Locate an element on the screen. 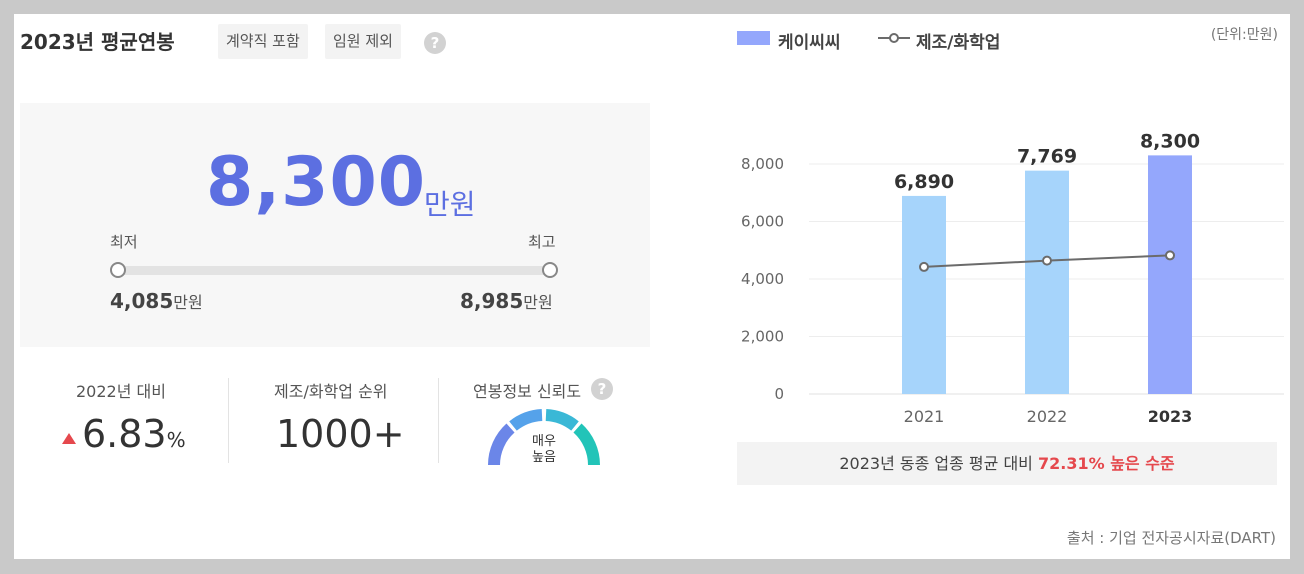 The height and width of the screenshot is (574, 1304). y-tick-label: 4,000 is located at coordinates (762, 279).